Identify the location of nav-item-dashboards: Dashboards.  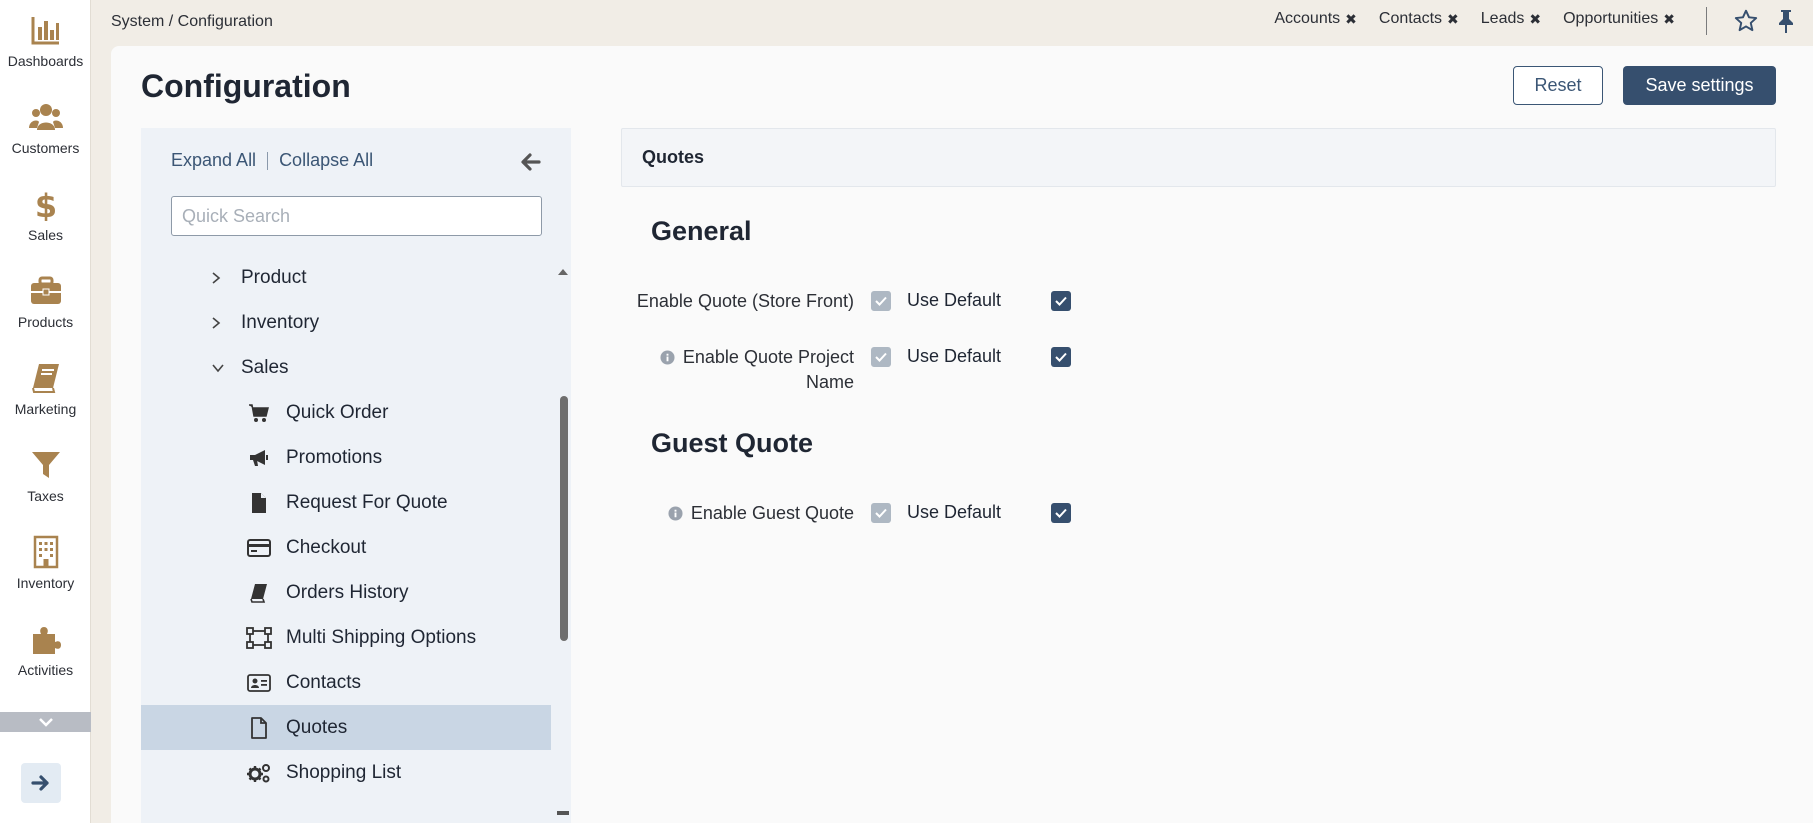
(45, 41).